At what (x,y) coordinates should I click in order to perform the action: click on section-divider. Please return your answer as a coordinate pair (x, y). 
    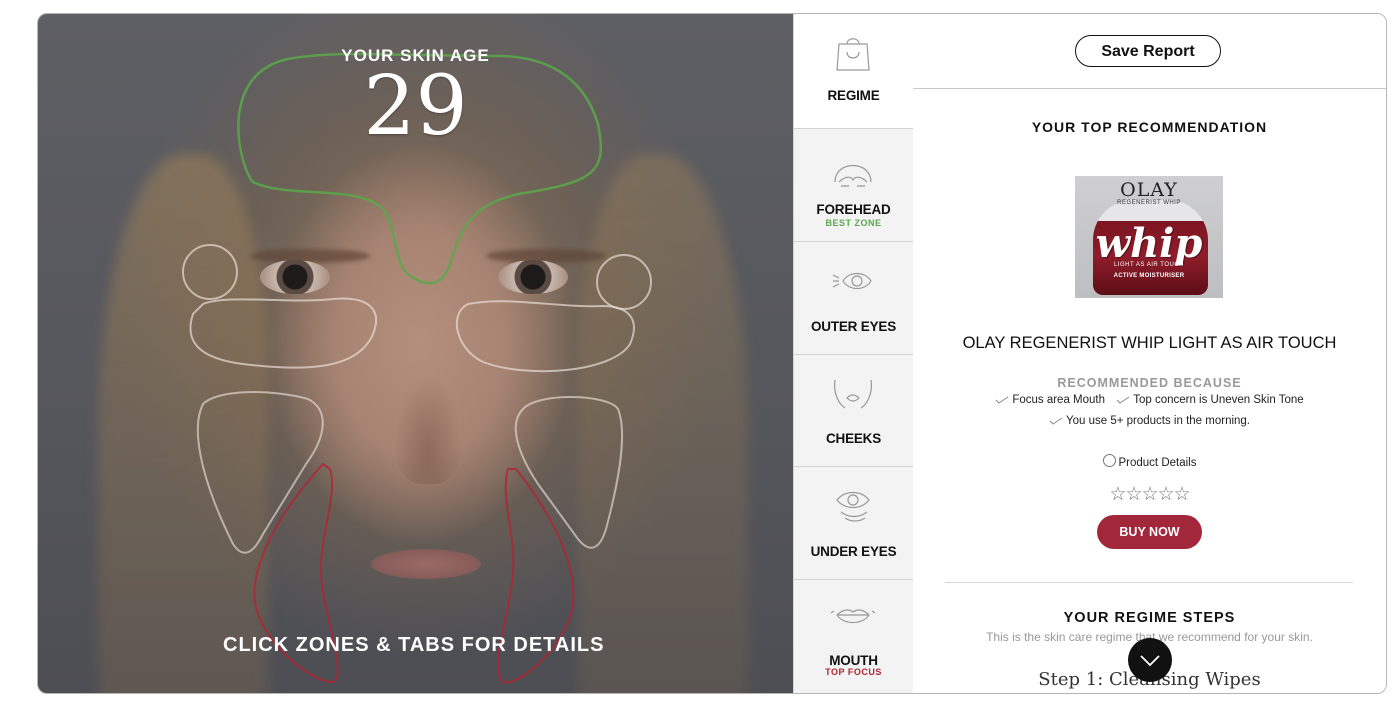
    Looking at the image, I should click on (1149, 582).